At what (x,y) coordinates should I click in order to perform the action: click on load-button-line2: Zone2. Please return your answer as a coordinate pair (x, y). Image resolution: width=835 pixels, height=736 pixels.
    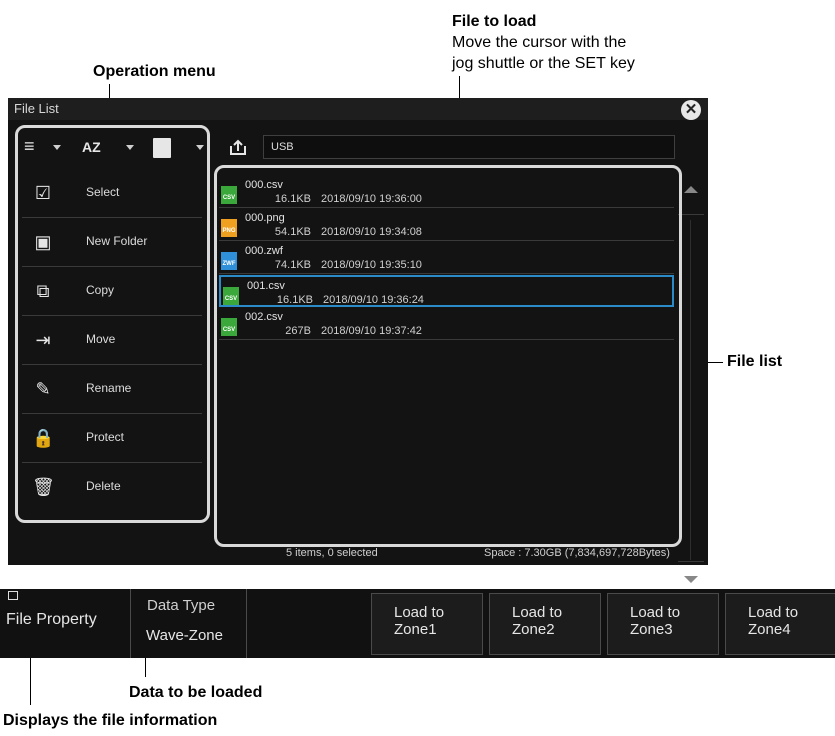
    Looking at the image, I should click on (533, 629).